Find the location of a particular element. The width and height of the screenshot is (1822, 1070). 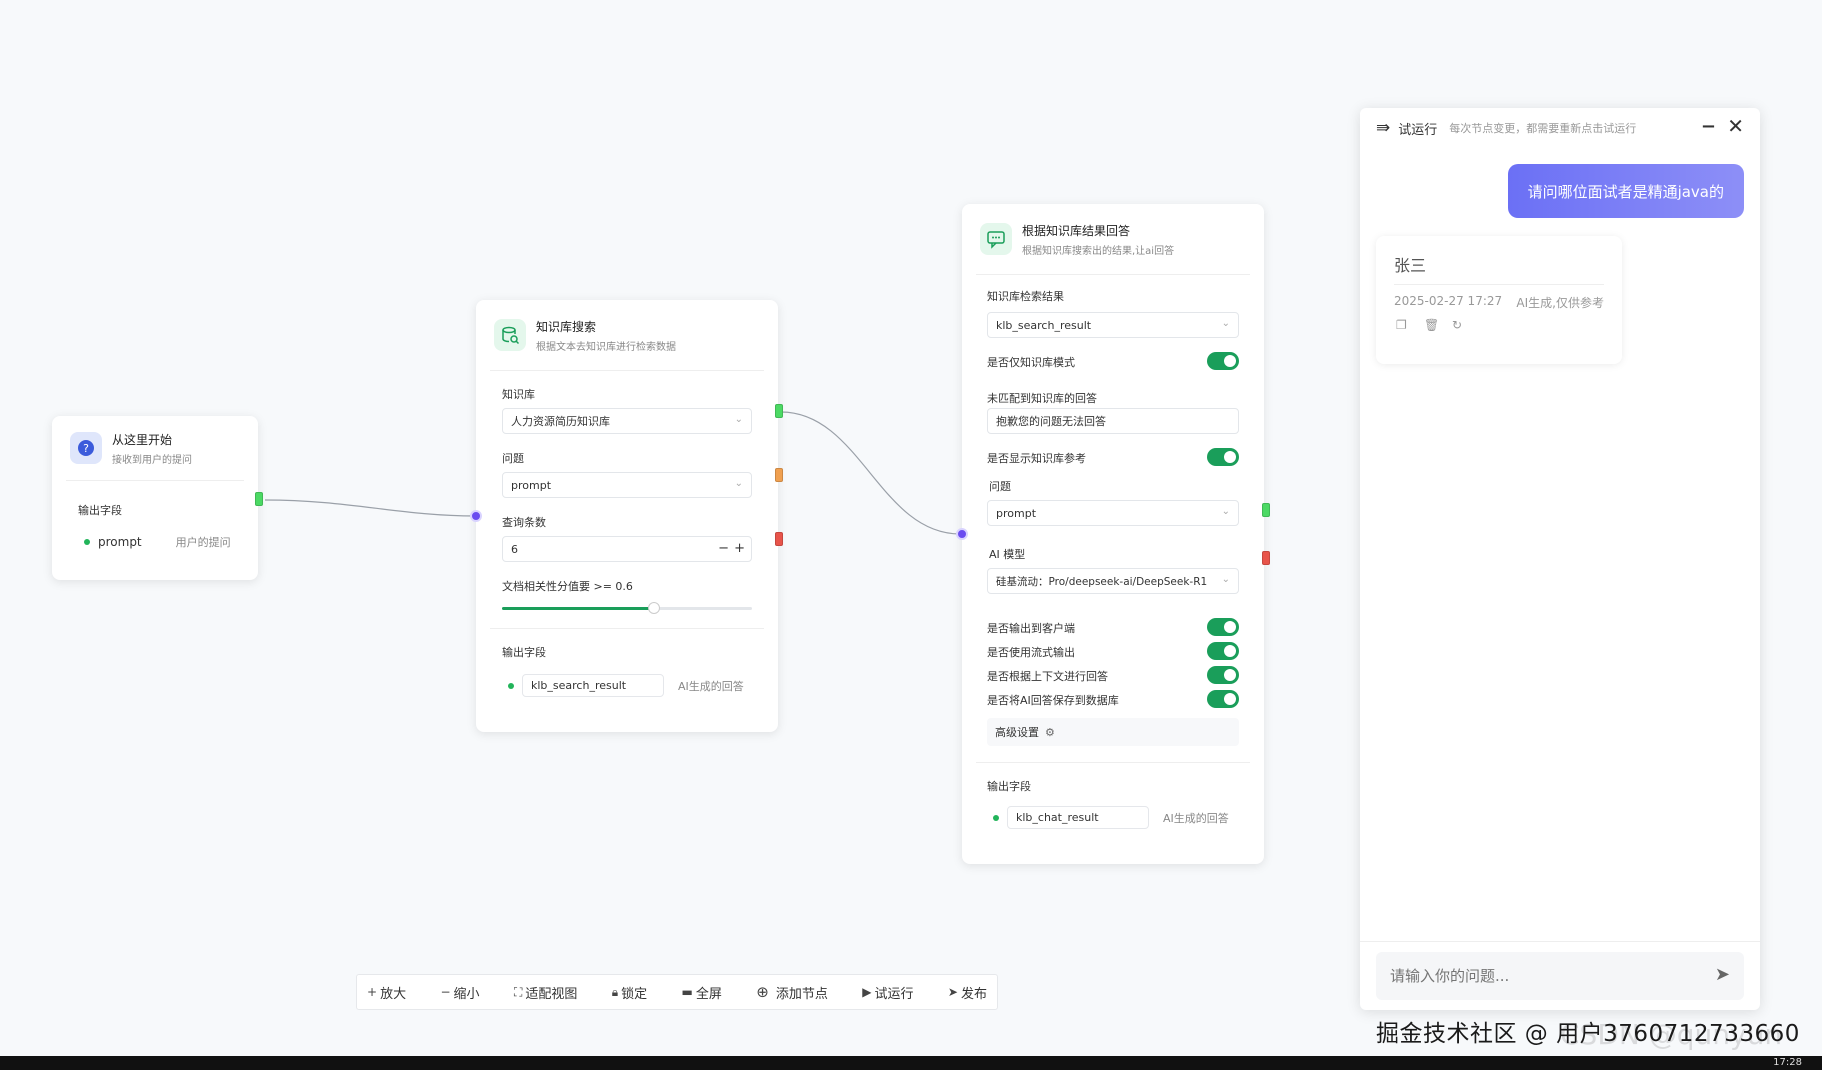

test-run-button: ▶ 试运行 is located at coordinates (887, 992).